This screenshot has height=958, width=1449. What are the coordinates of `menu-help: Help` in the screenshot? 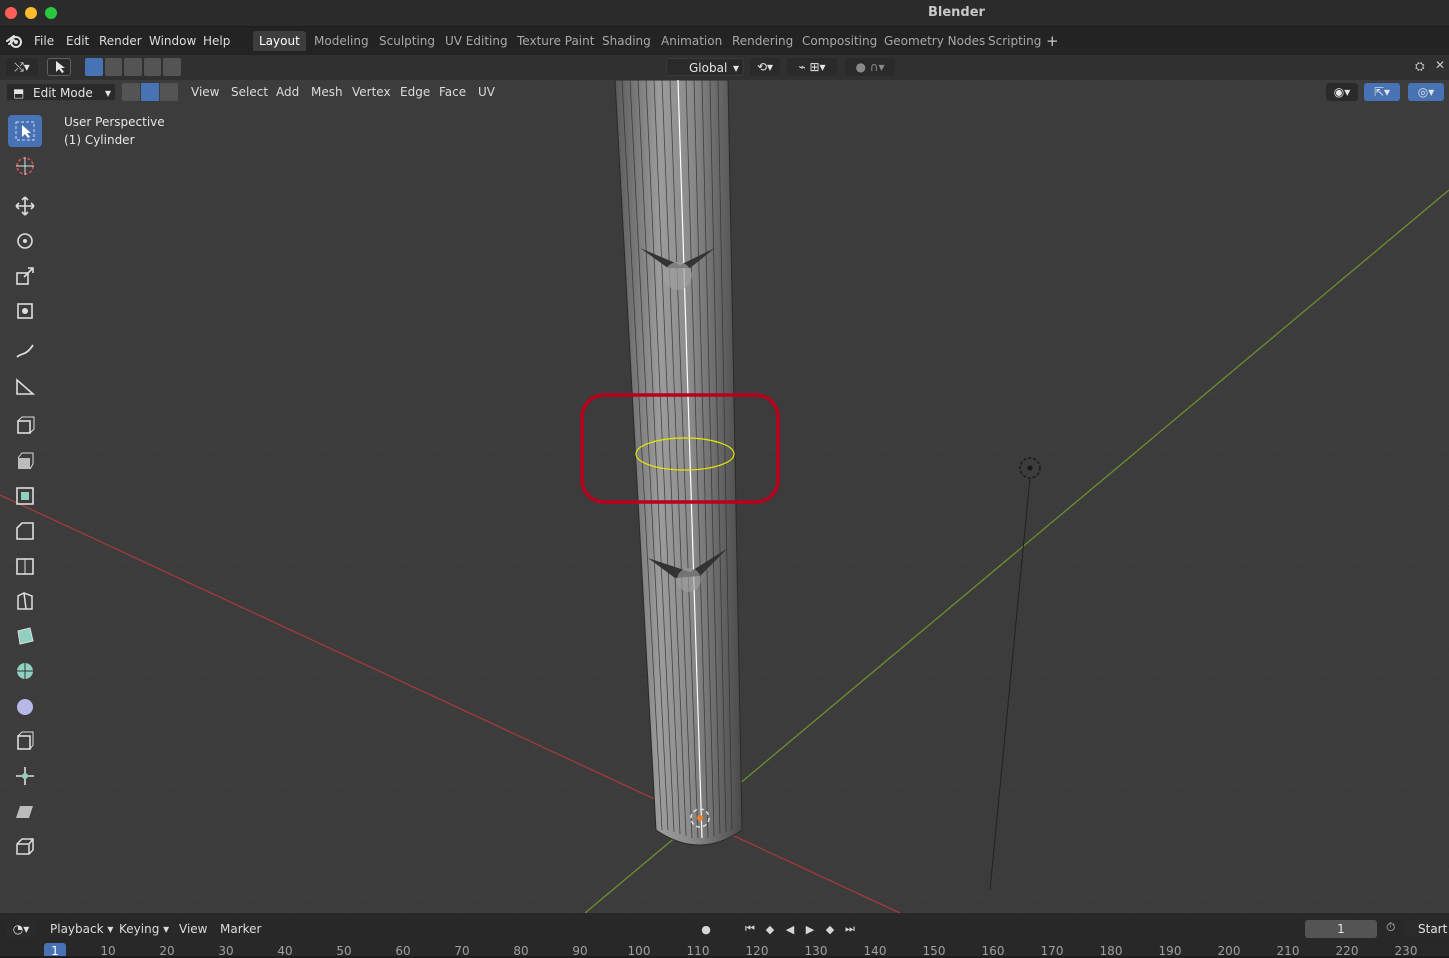 It's located at (216, 41).